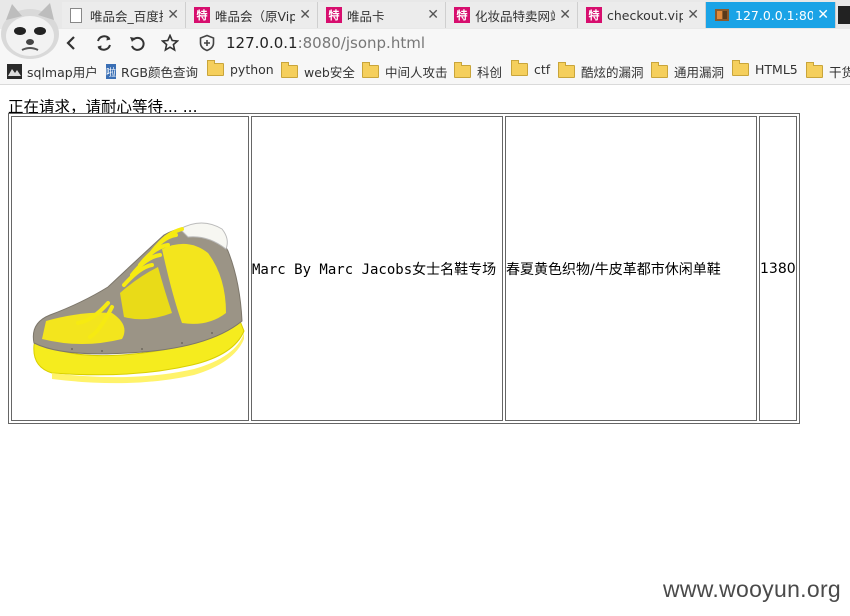 This screenshot has height=616, width=850. I want to click on tab-checkout: 特 checkout.vip.c ✕, so click(642, 15).